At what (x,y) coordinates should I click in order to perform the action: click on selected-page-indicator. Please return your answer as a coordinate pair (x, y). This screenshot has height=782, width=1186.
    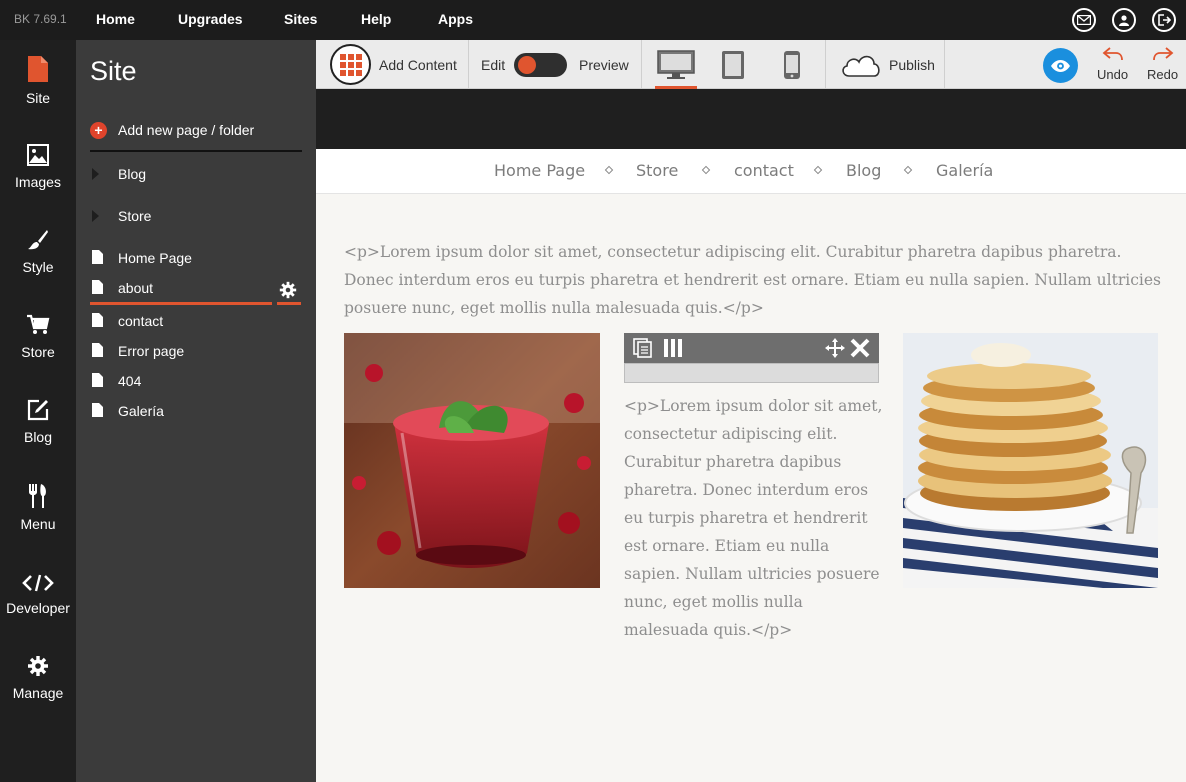
    Looking at the image, I should click on (181, 303).